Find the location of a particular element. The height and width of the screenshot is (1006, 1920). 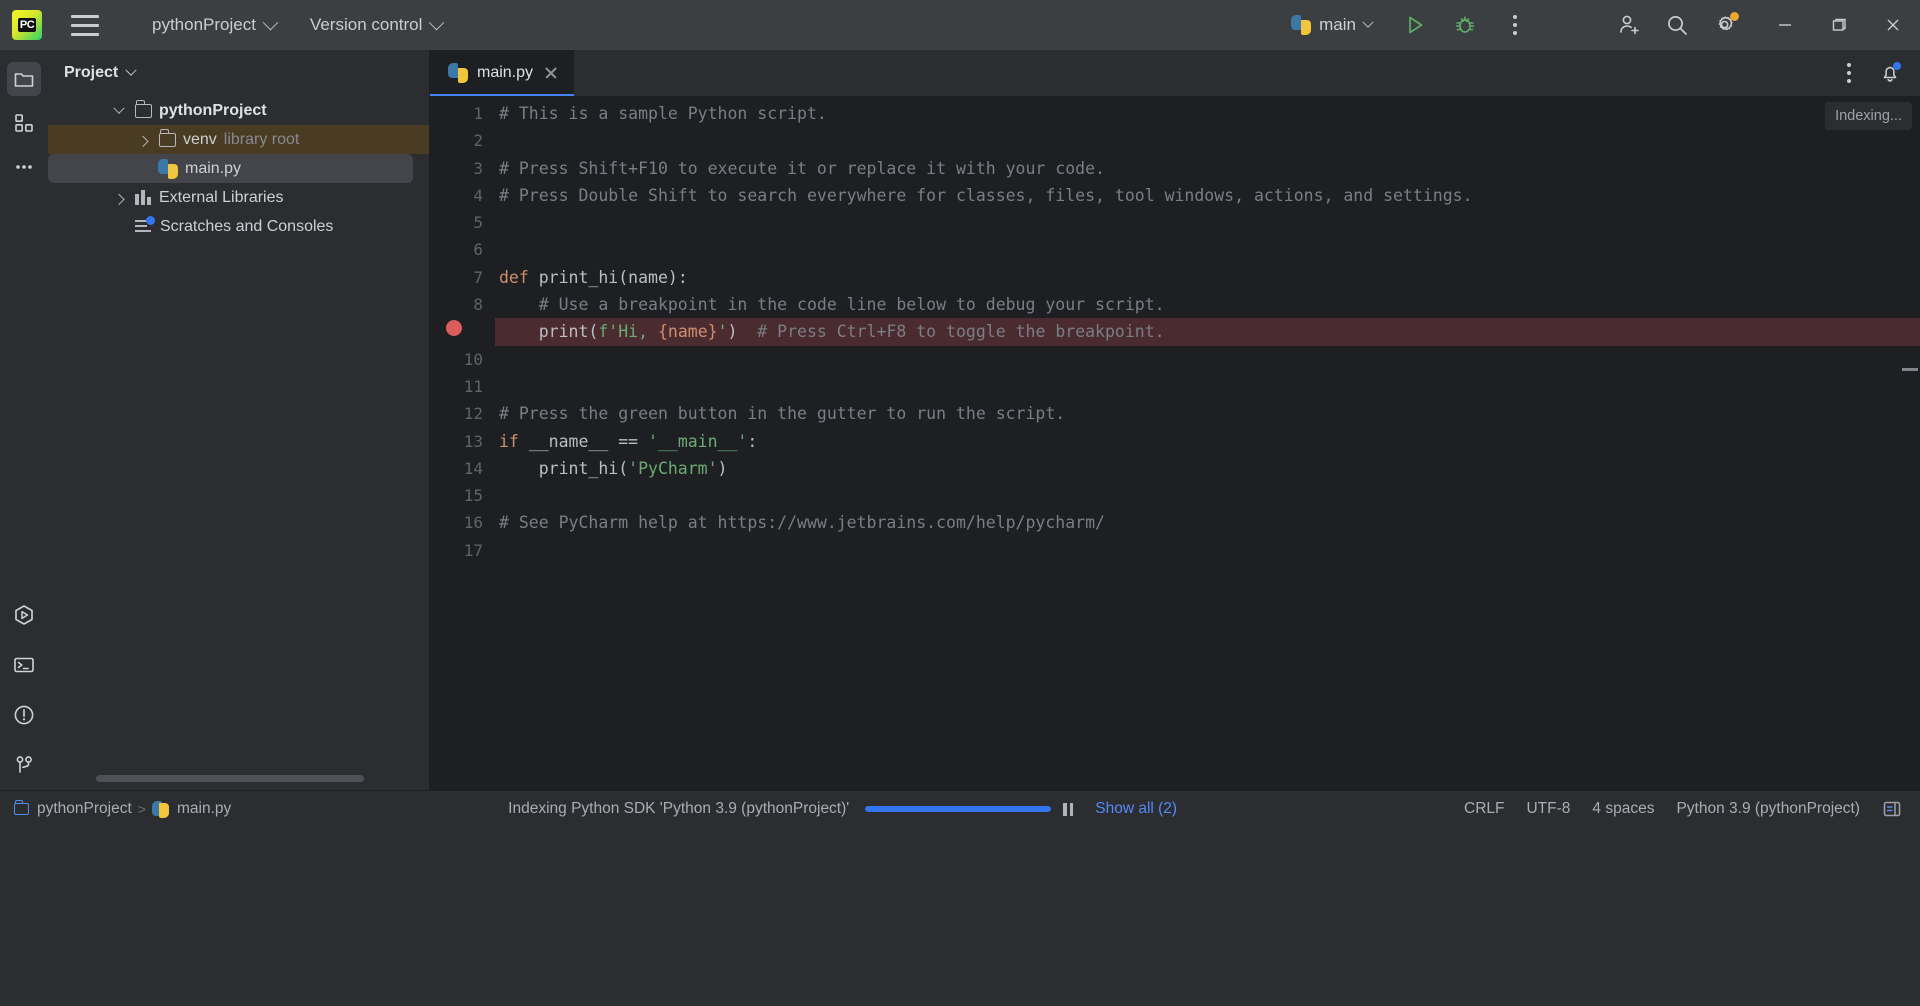

grid-squares-icon is located at coordinates (24, 123).